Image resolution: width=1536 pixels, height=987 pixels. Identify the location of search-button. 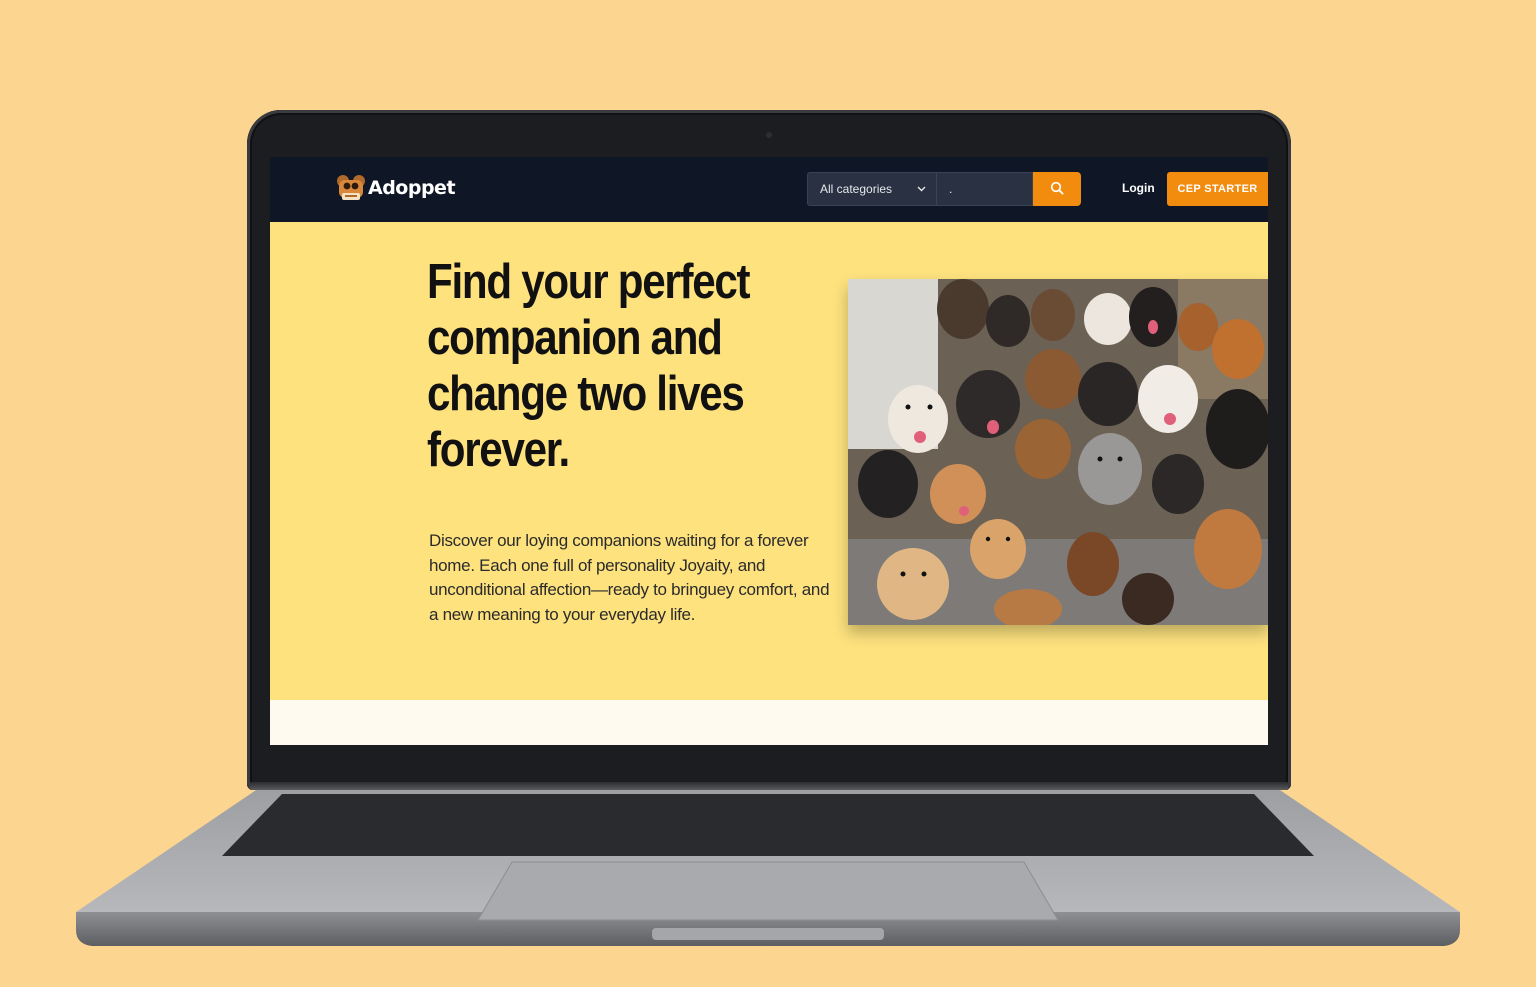
(1057, 189).